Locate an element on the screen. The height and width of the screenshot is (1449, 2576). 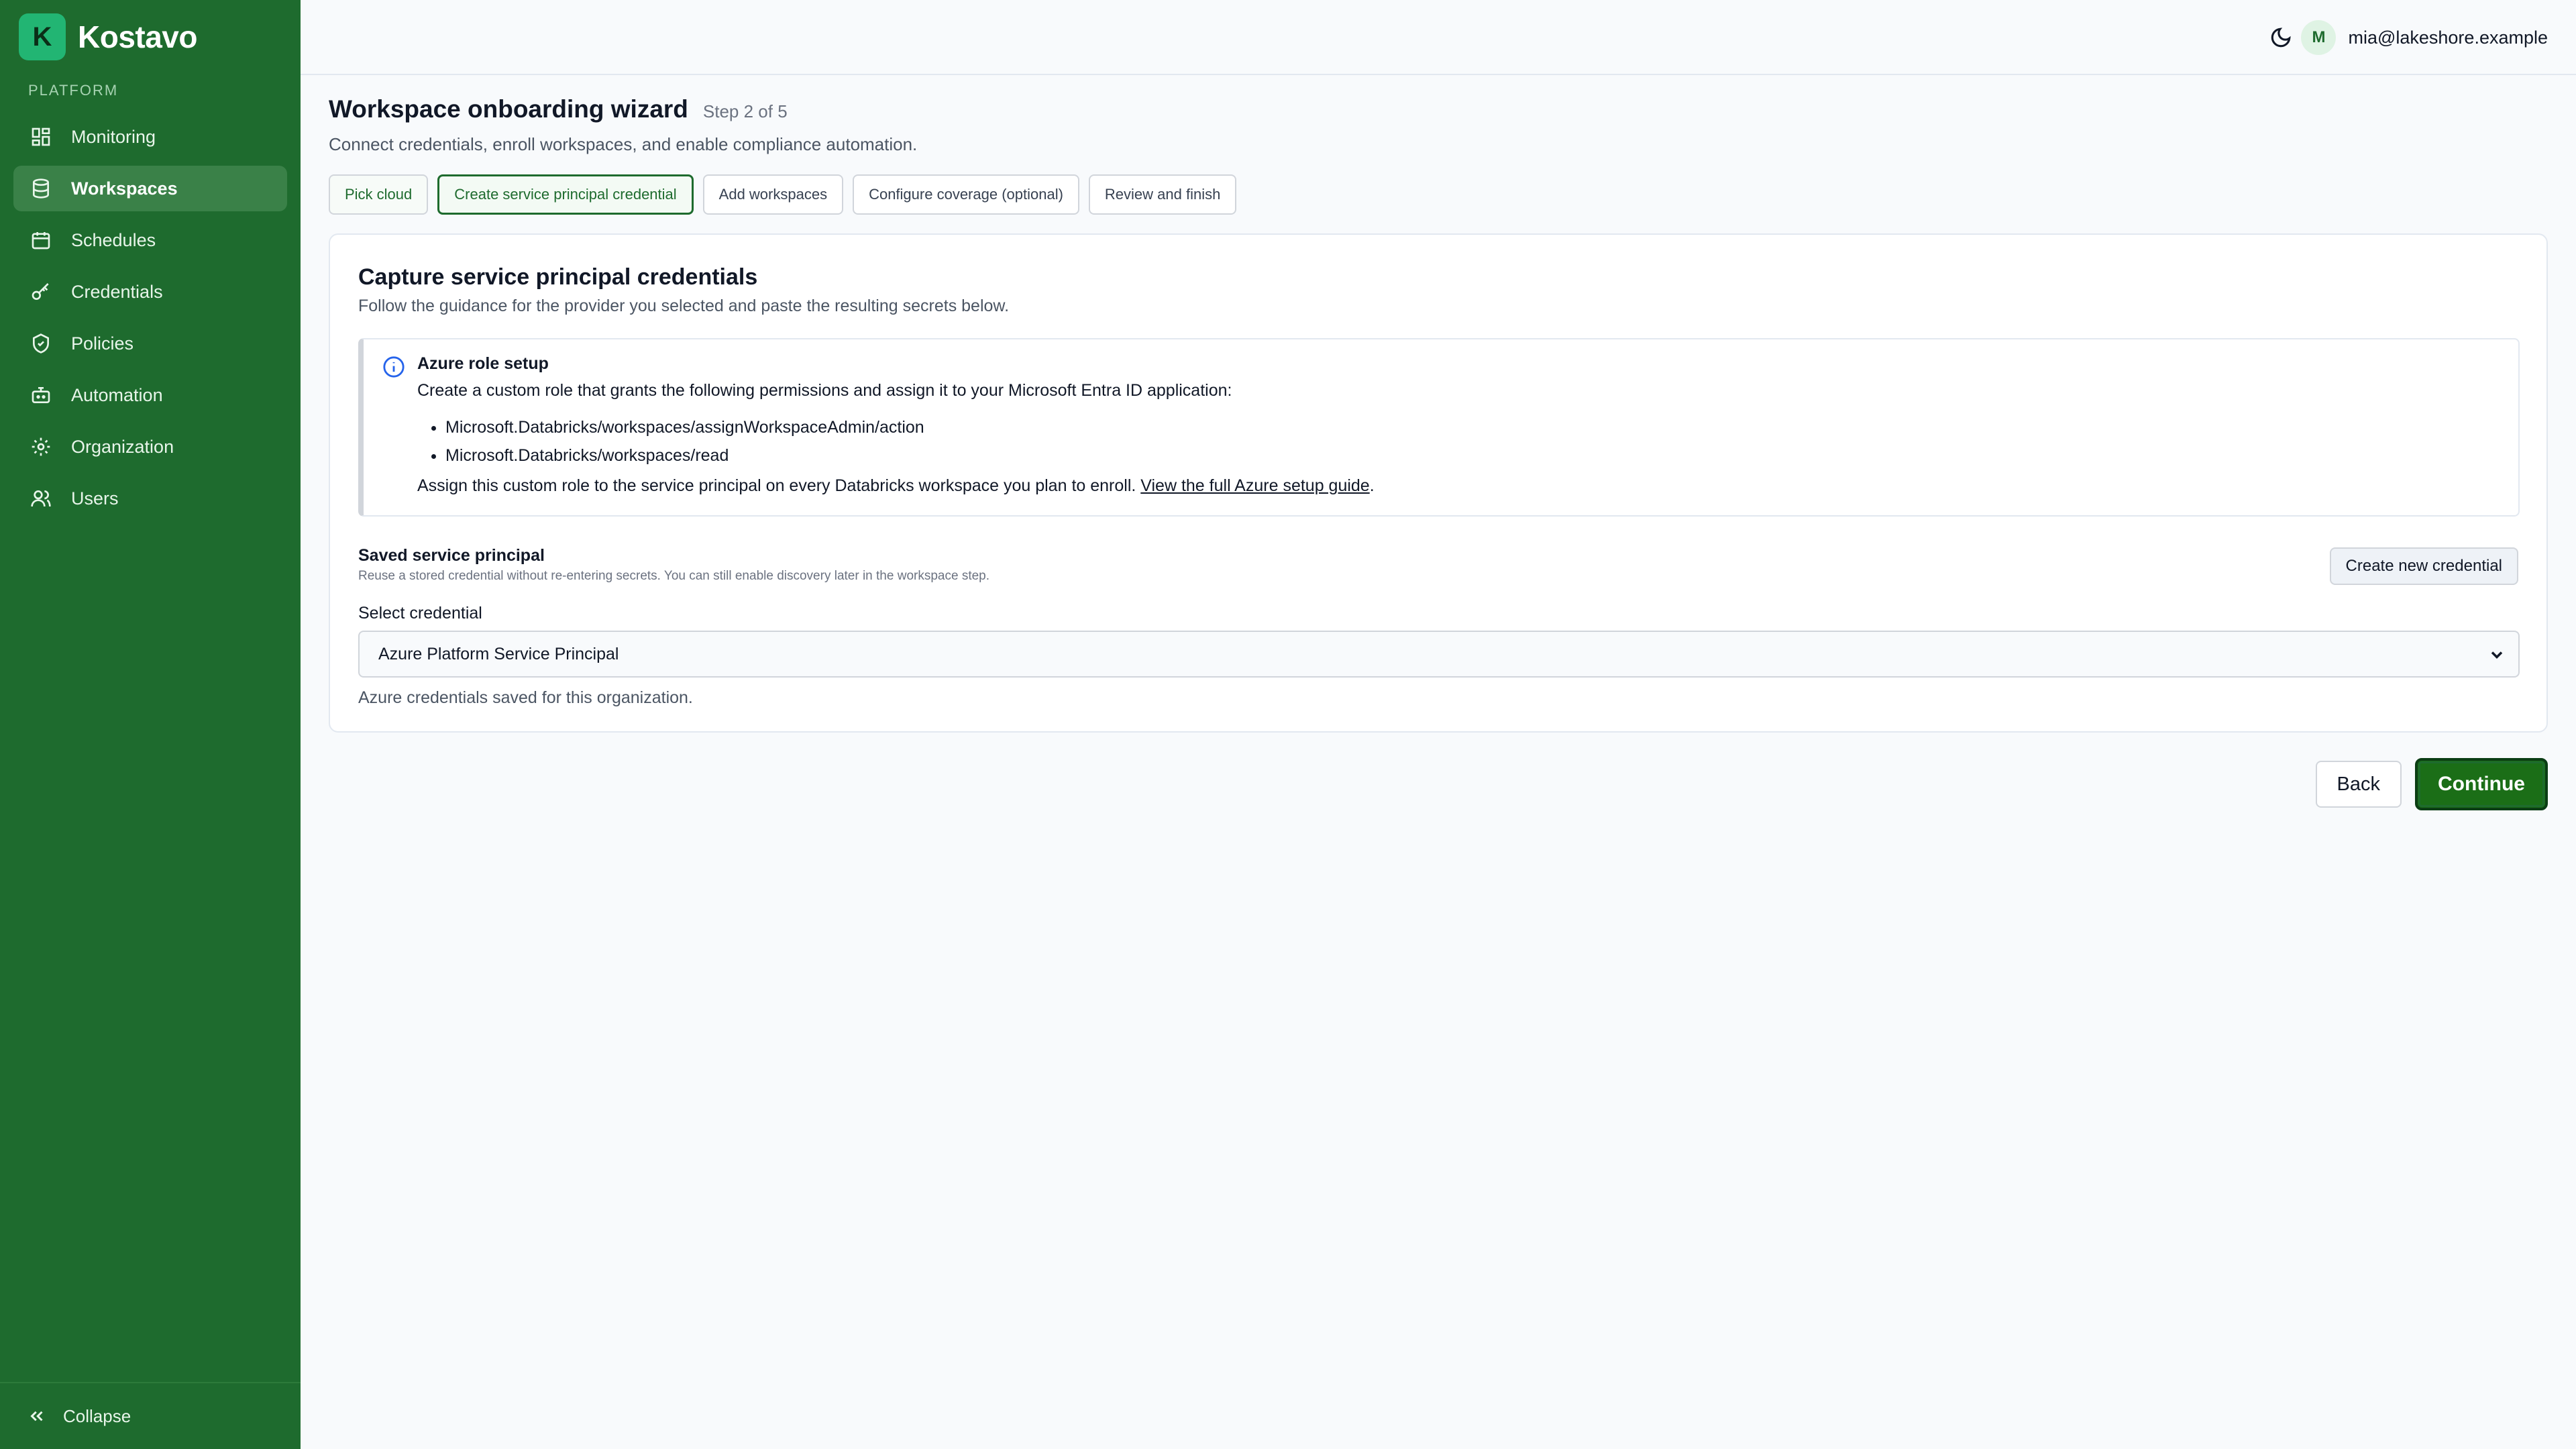
topbar: M mia@lakeshore.example is located at coordinates (1438, 37).